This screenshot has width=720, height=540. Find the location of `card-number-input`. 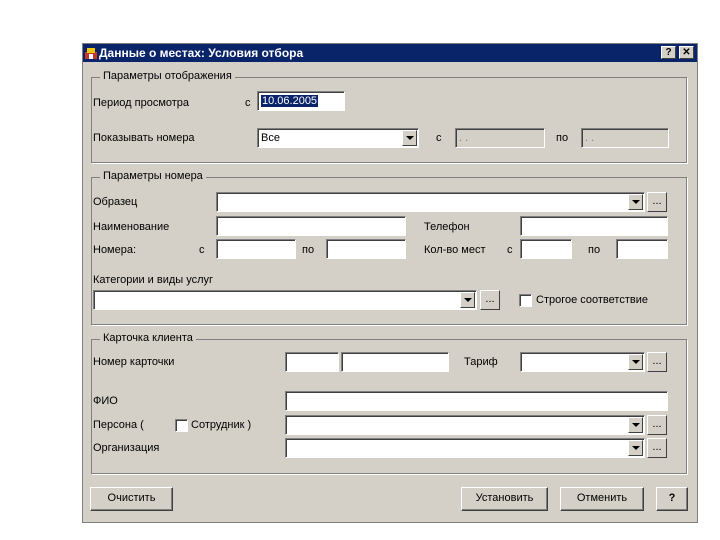

card-number-input is located at coordinates (395, 362).